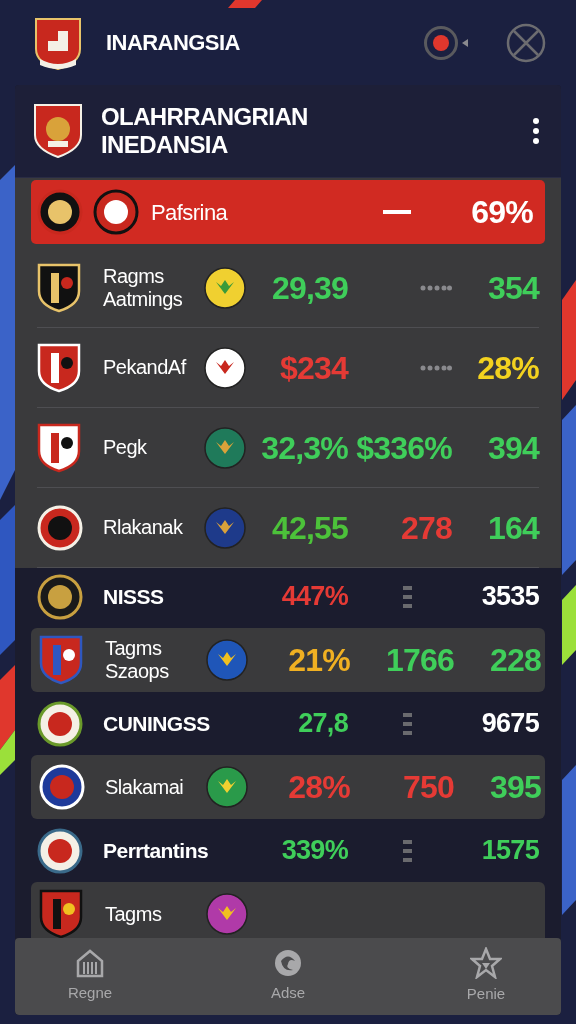 Image resolution: width=576 pixels, height=1024 pixels. Describe the element at coordinates (319, 660) in the screenshot. I see `stat-value: 21%` at that location.